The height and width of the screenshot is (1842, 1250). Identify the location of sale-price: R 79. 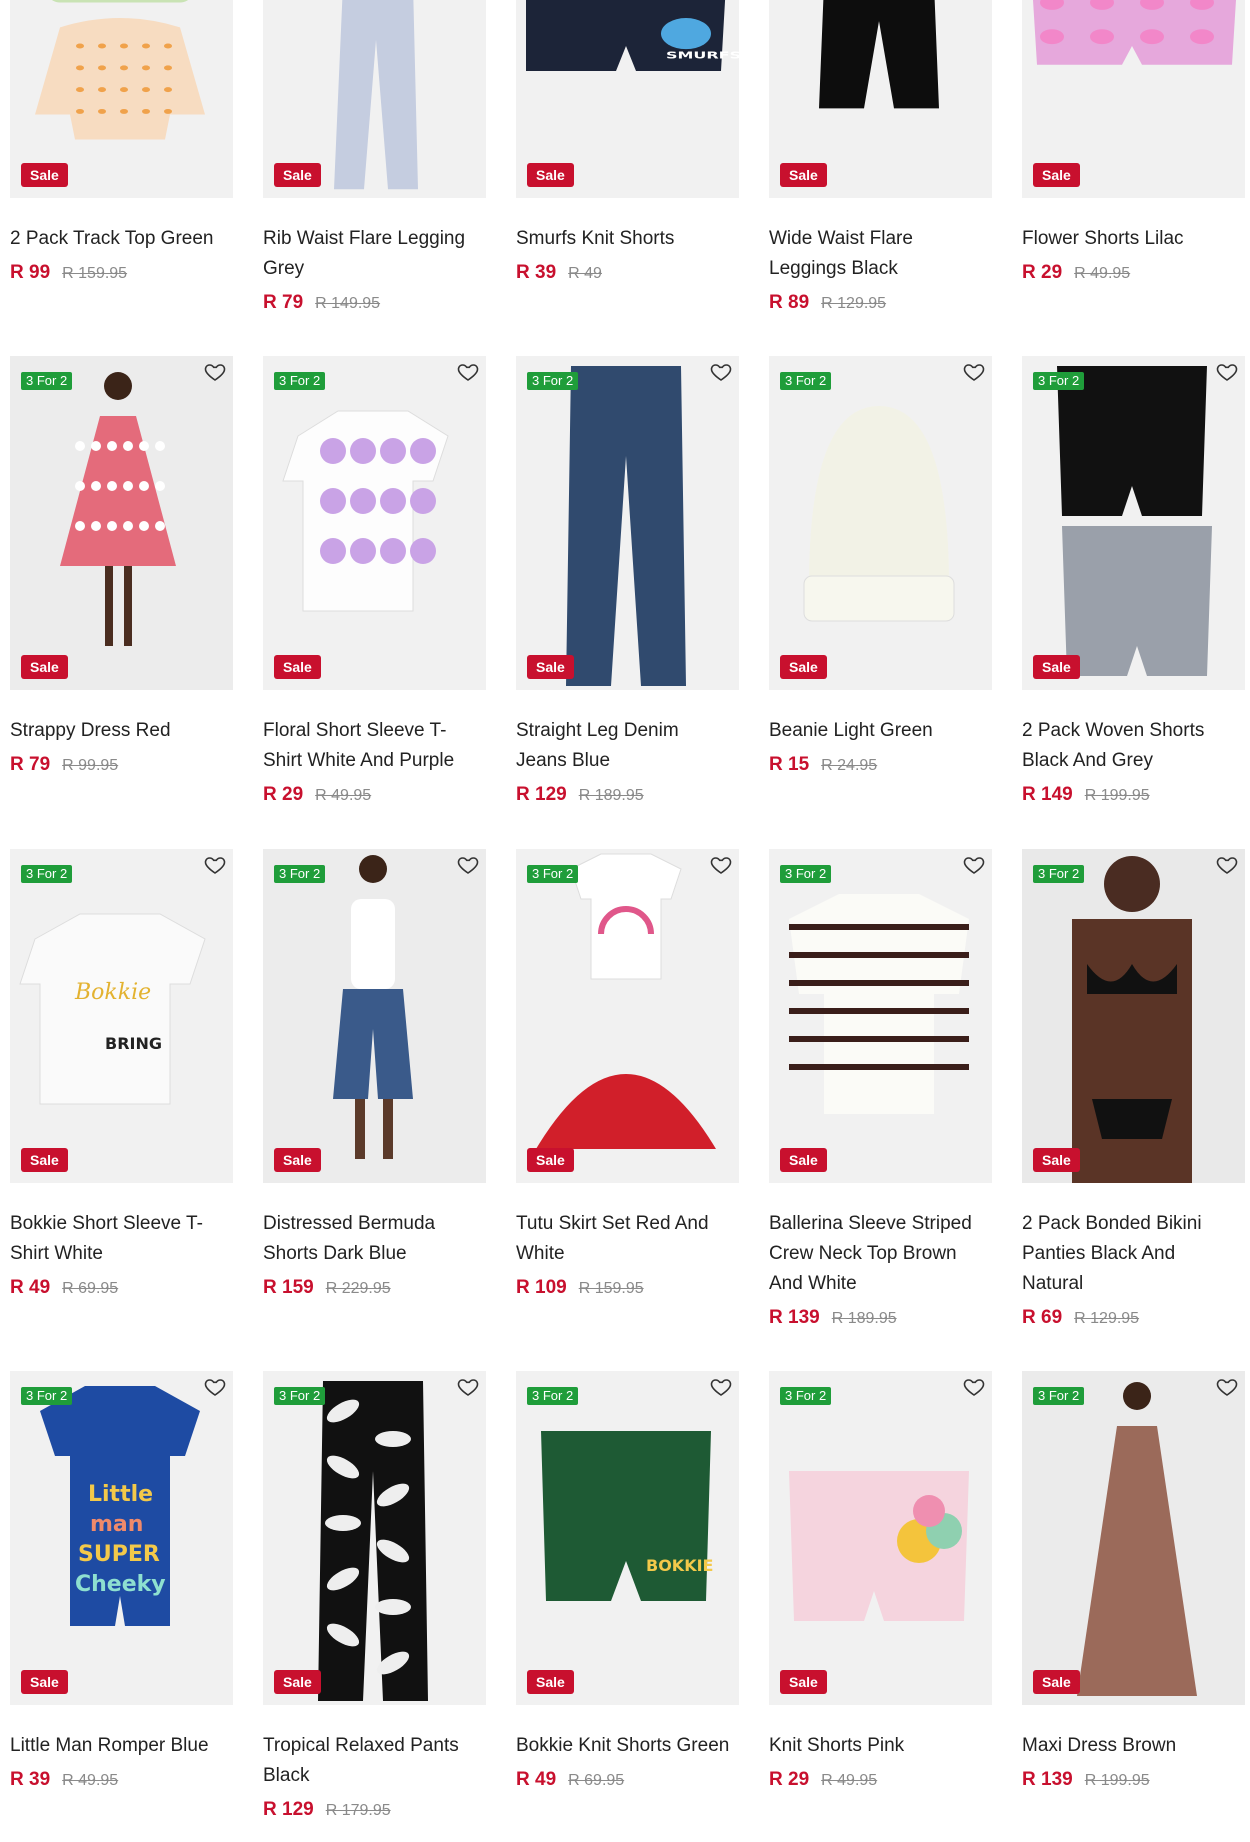
(283, 302).